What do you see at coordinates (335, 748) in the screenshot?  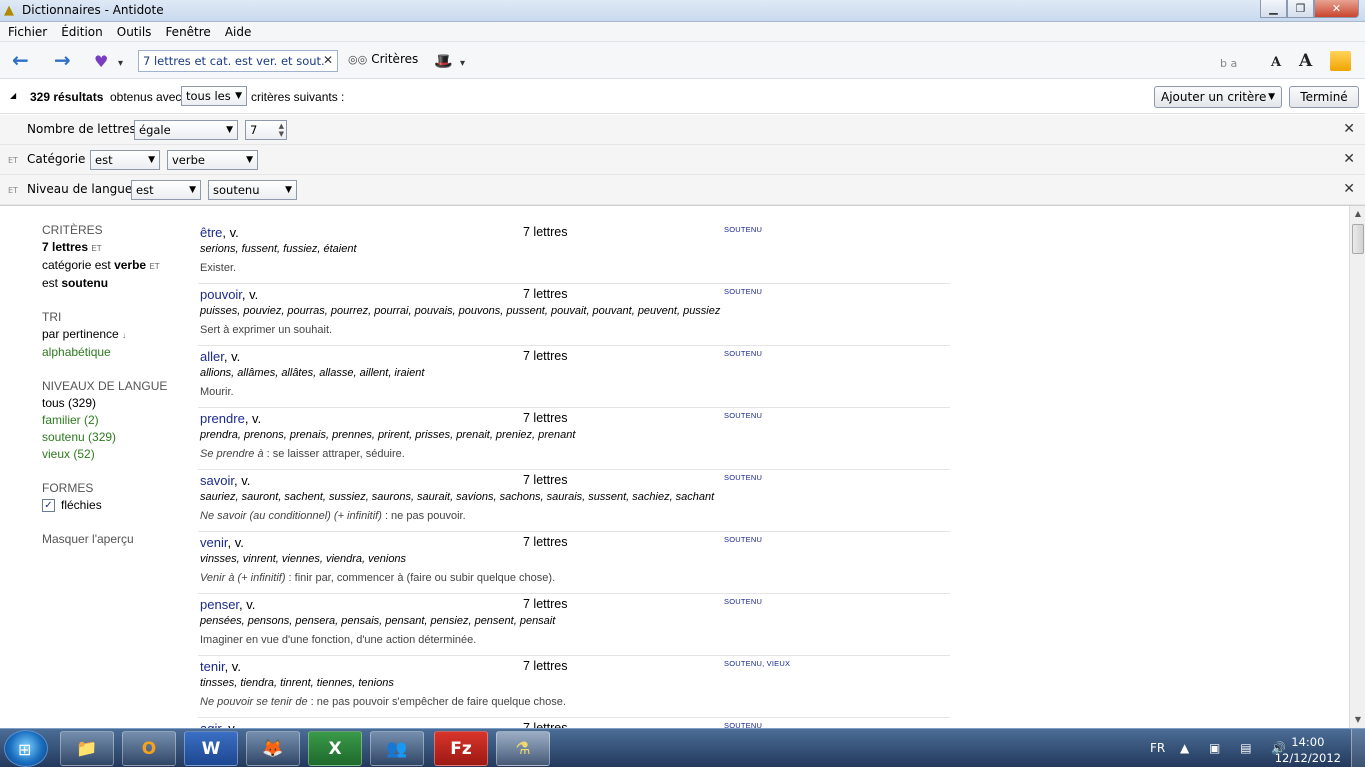 I see `excel-taskbar-button: X` at bounding box center [335, 748].